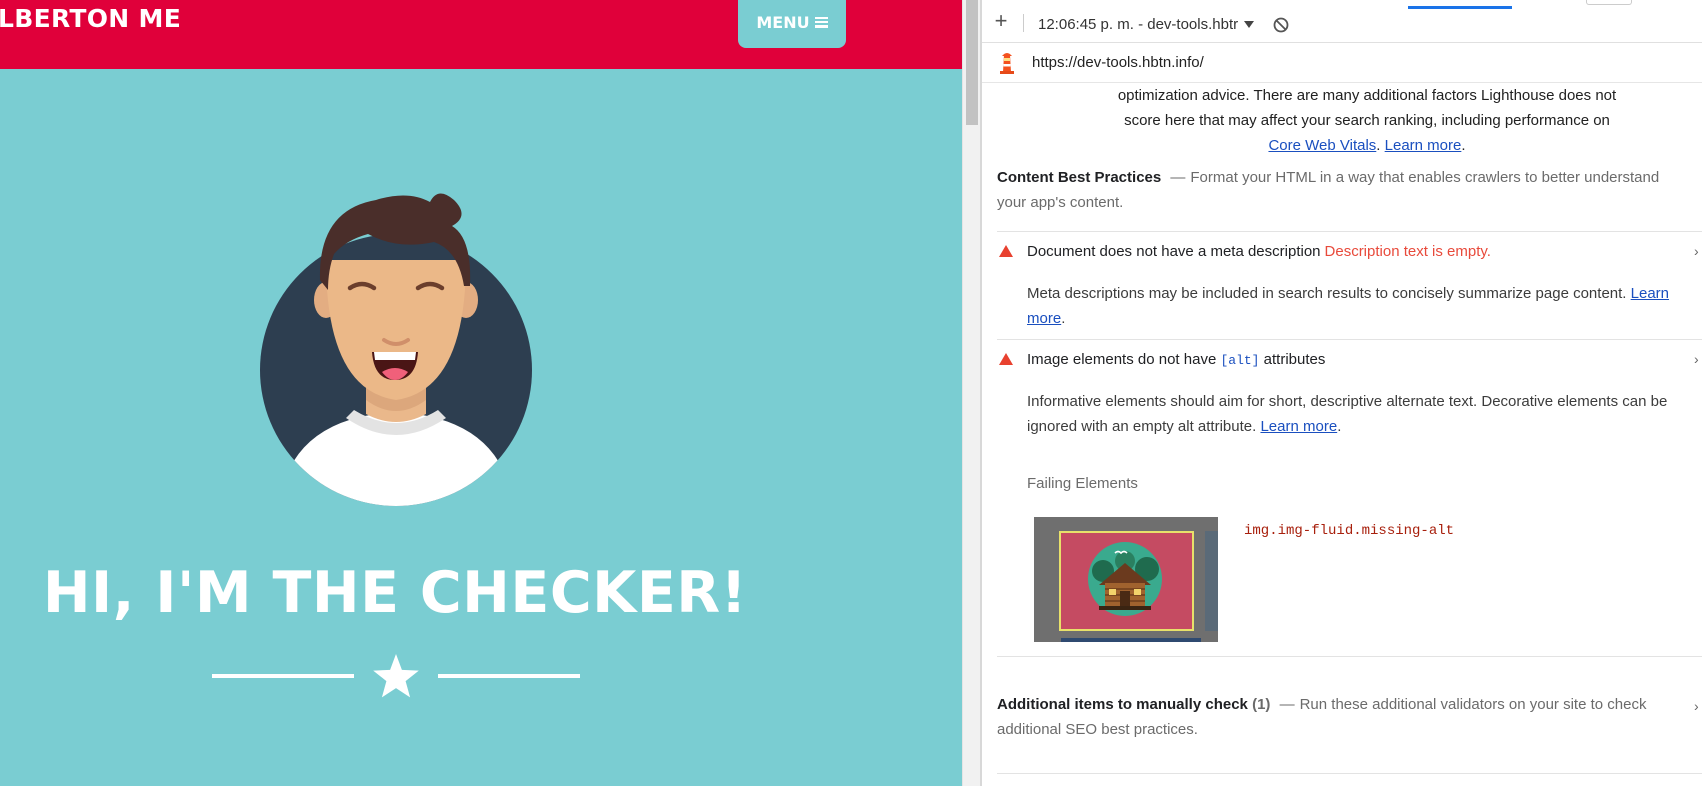 Image resolution: width=1702 pixels, height=786 pixels. What do you see at coordinates (90, 18) in the screenshot?
I see `site-brand: LBERTON ME` at bounding box center [90, 18].